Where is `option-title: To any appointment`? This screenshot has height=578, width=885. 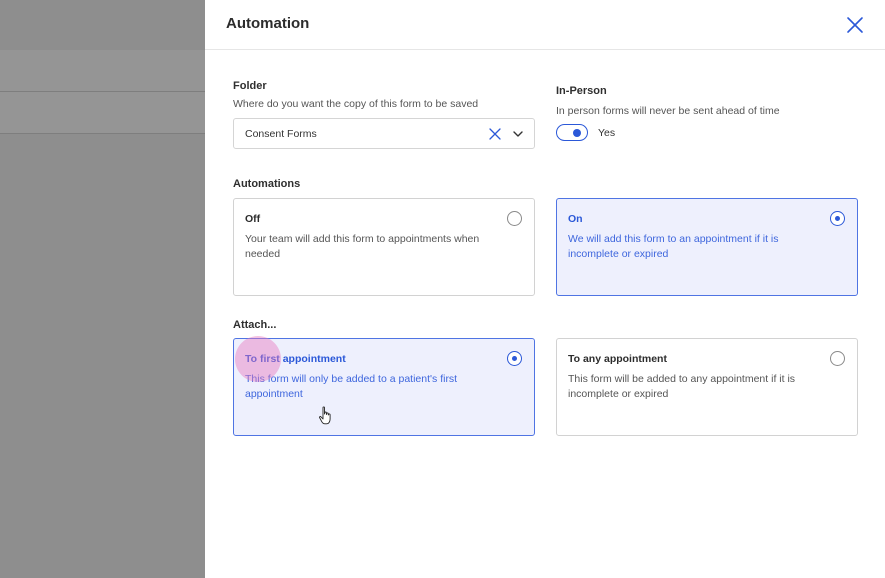 option-title: To any appointment is located at coordinates (617, 359).